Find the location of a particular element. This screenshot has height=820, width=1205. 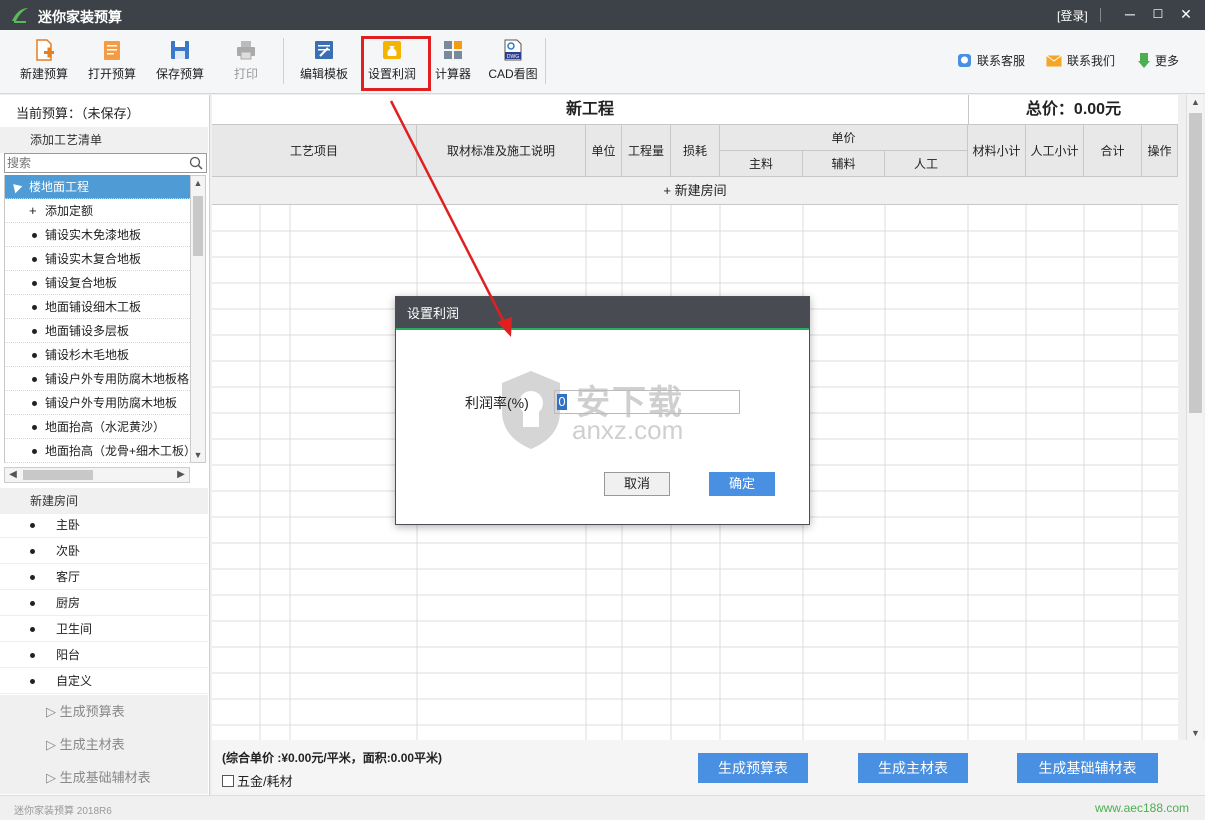

tree-item: 铺设实木复合地板 is located at coordinates (97, 259).